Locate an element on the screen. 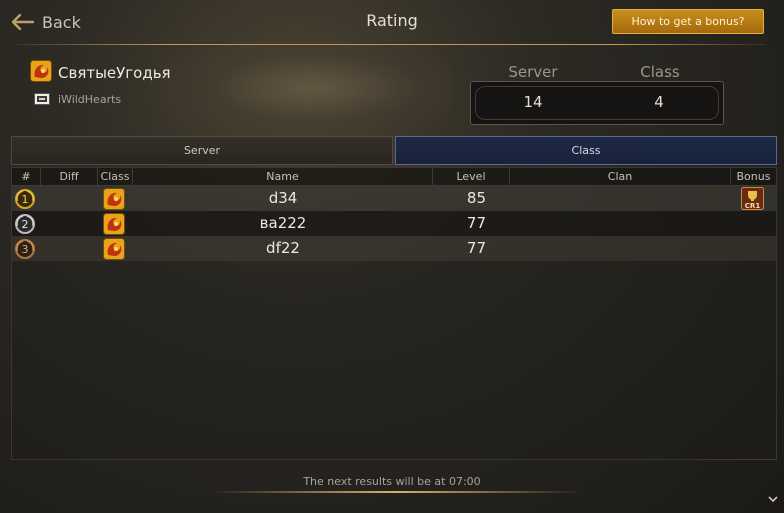 The image size is (784, 513). svg-text: 3 is located at coordinates (25, 249).